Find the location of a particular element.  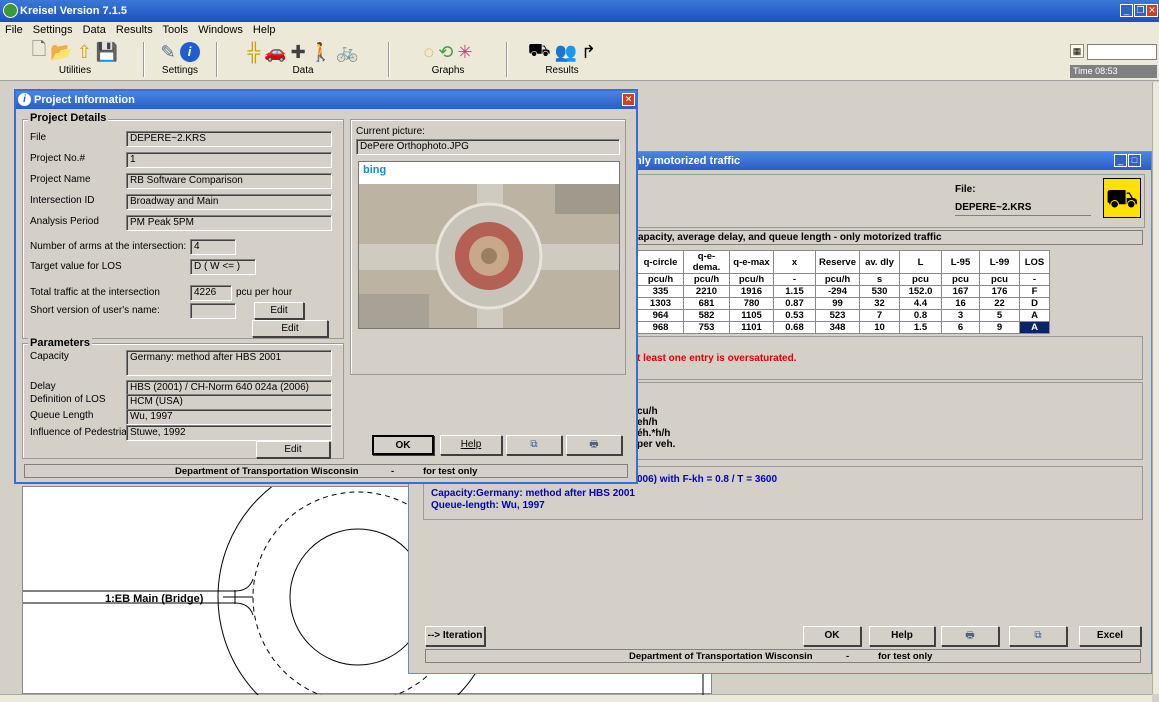

toolbar-label-utilities: Utilities is located at coordinates (75, 70).